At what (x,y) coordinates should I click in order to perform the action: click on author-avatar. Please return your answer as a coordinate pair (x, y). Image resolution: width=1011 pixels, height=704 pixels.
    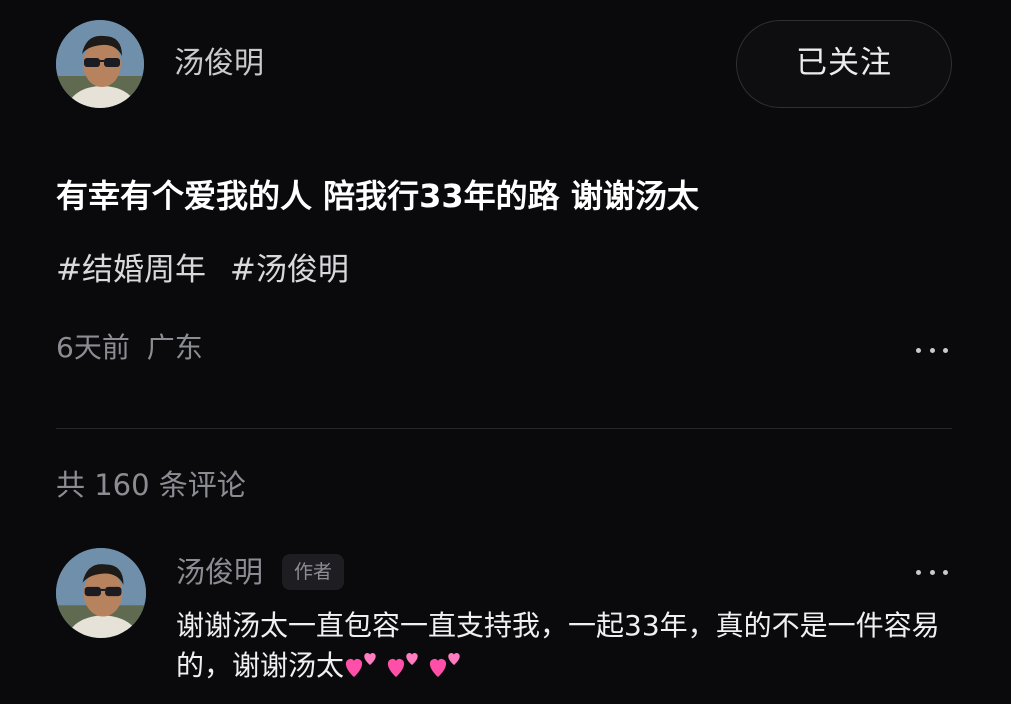
    Looking at the image, I should click on (100, 64).